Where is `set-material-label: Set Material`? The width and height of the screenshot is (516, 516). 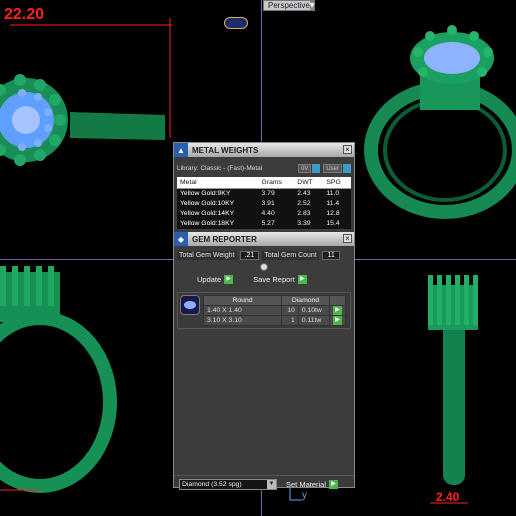
set-material-label: Set Material is located at coordinates (306, 484).